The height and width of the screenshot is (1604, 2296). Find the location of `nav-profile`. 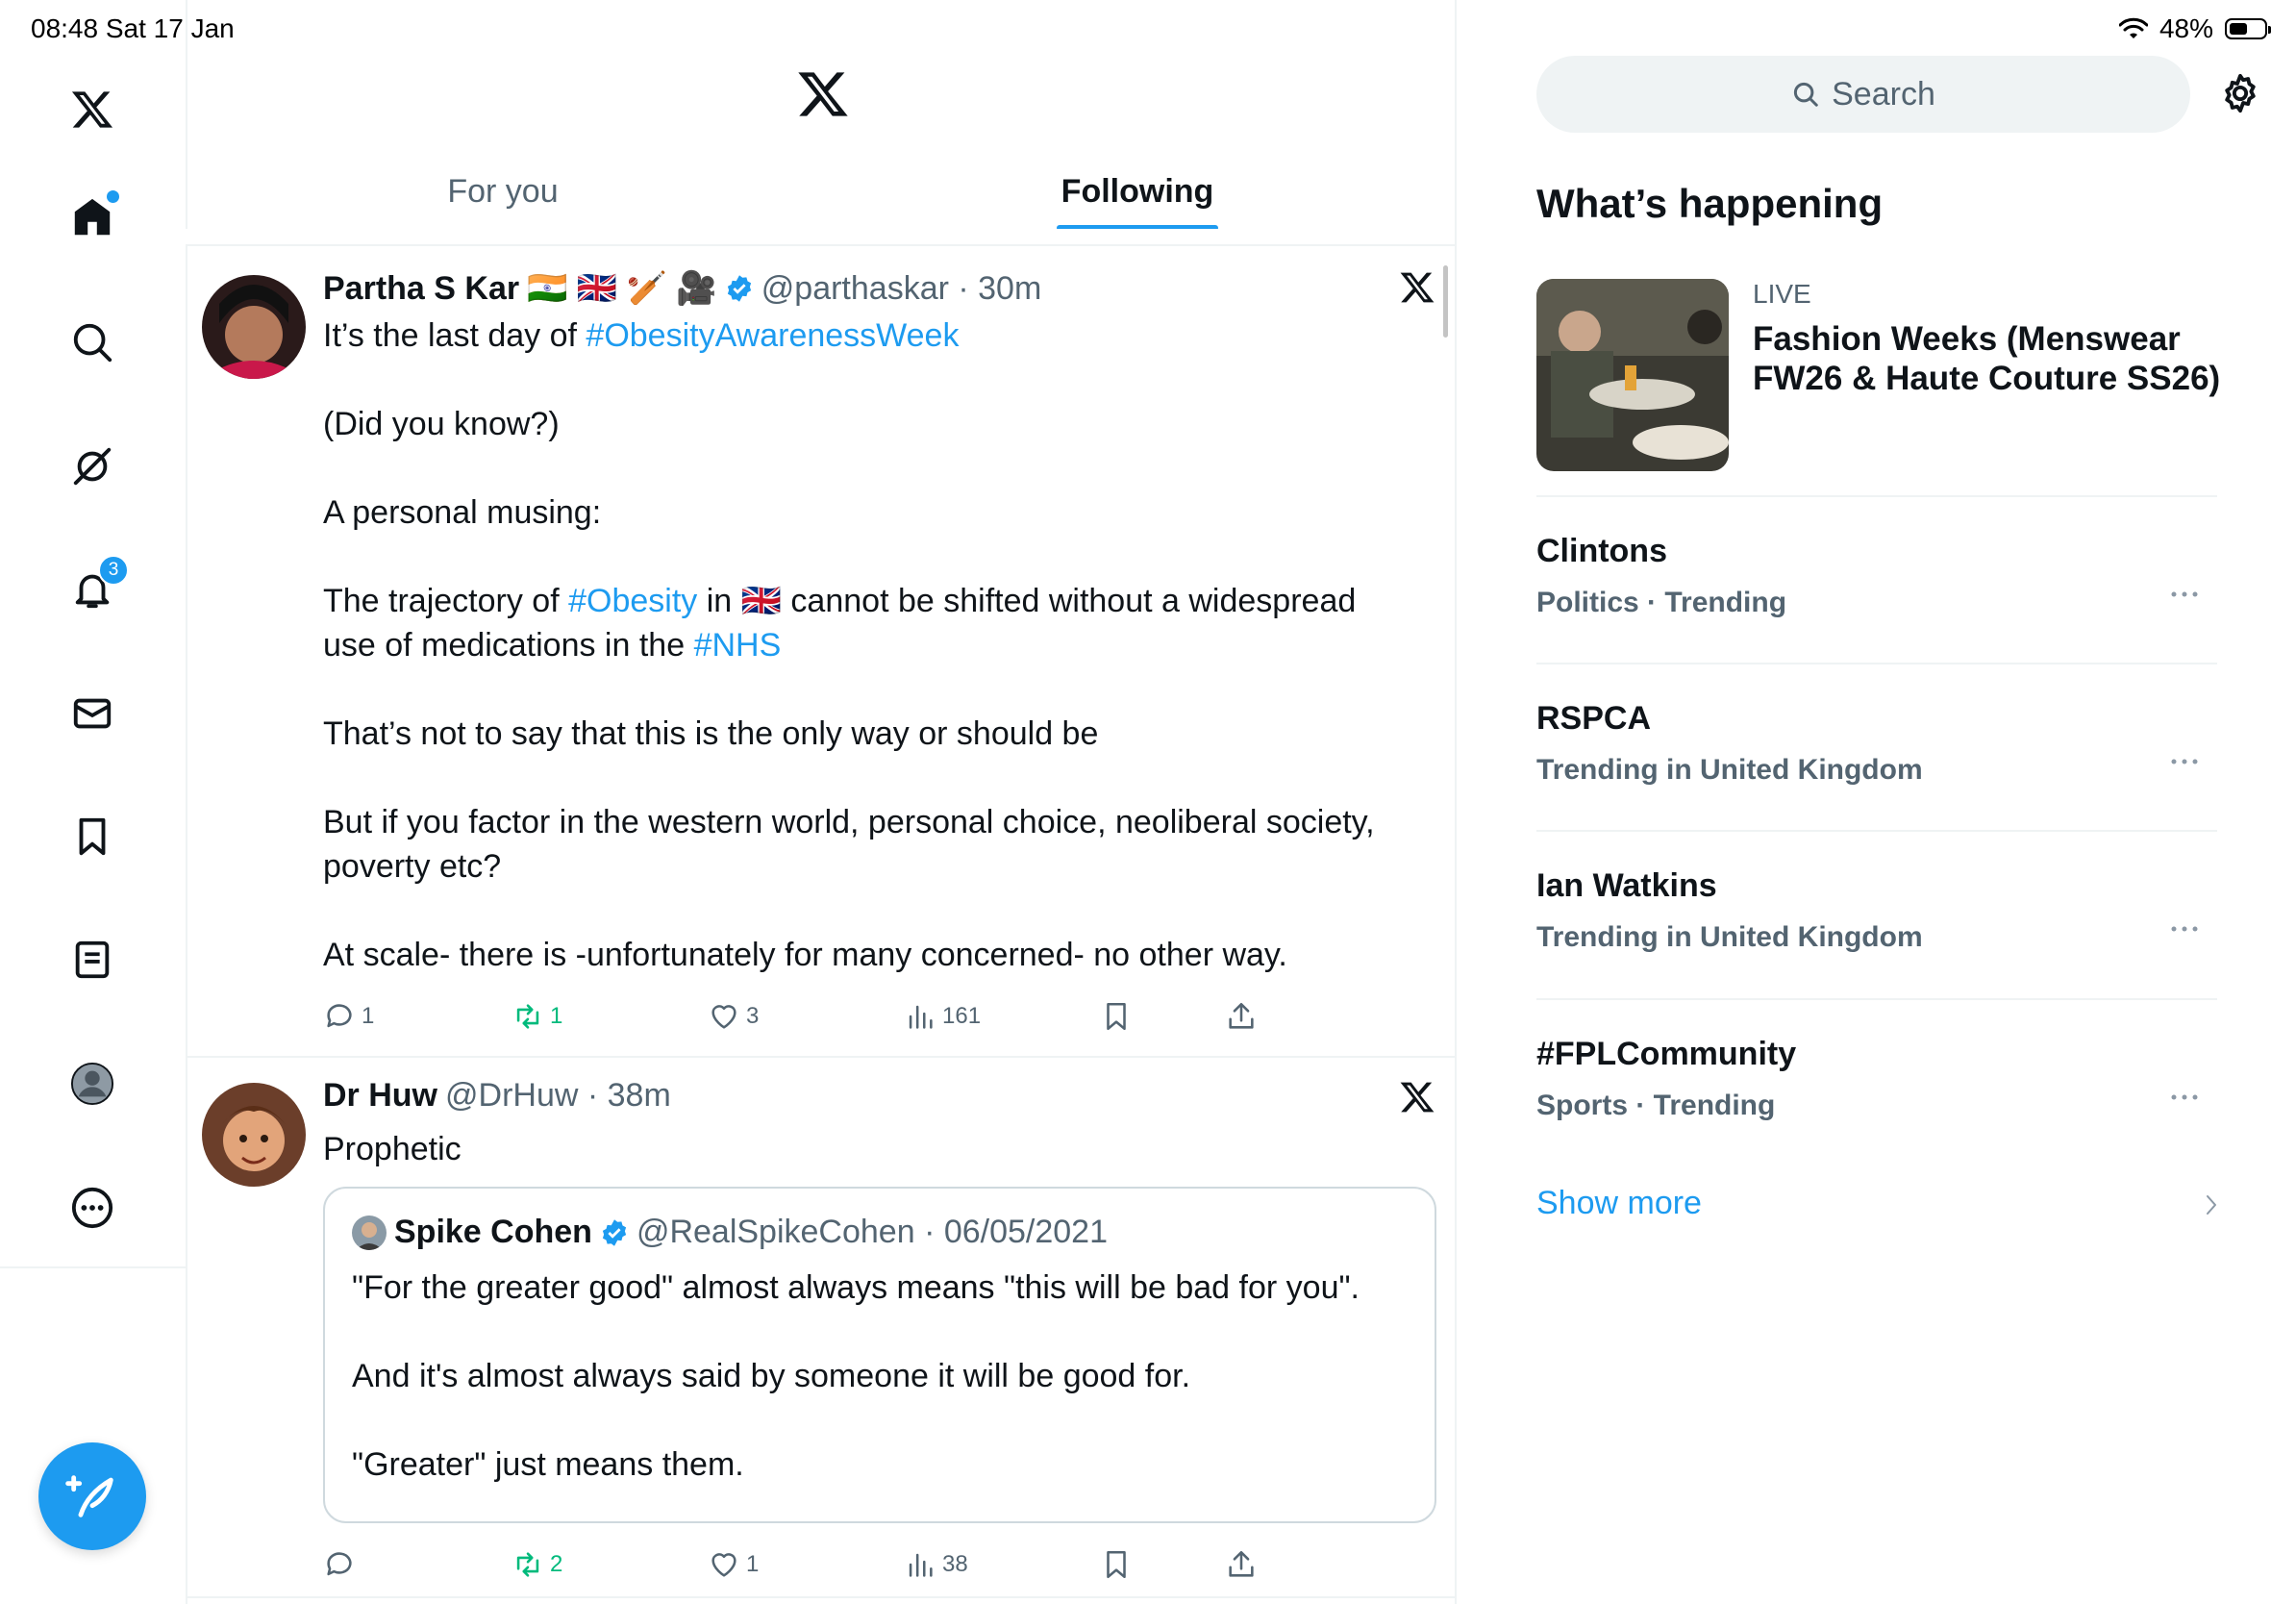

nav-profile is located at coordinates (92, 1083).